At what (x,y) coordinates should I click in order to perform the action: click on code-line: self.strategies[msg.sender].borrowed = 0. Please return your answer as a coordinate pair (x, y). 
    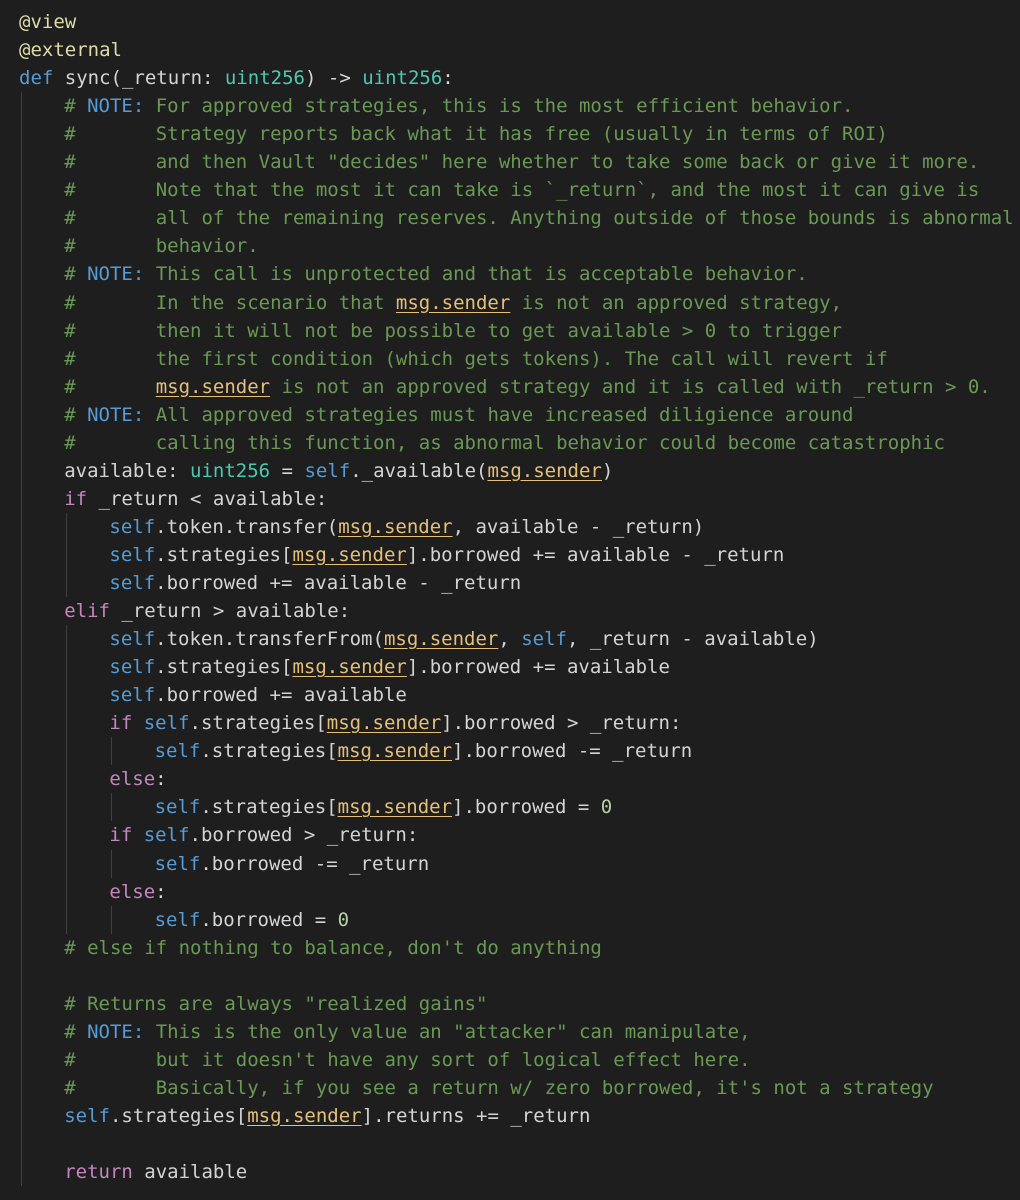
    Looking at the image, I should click on (384, 807).